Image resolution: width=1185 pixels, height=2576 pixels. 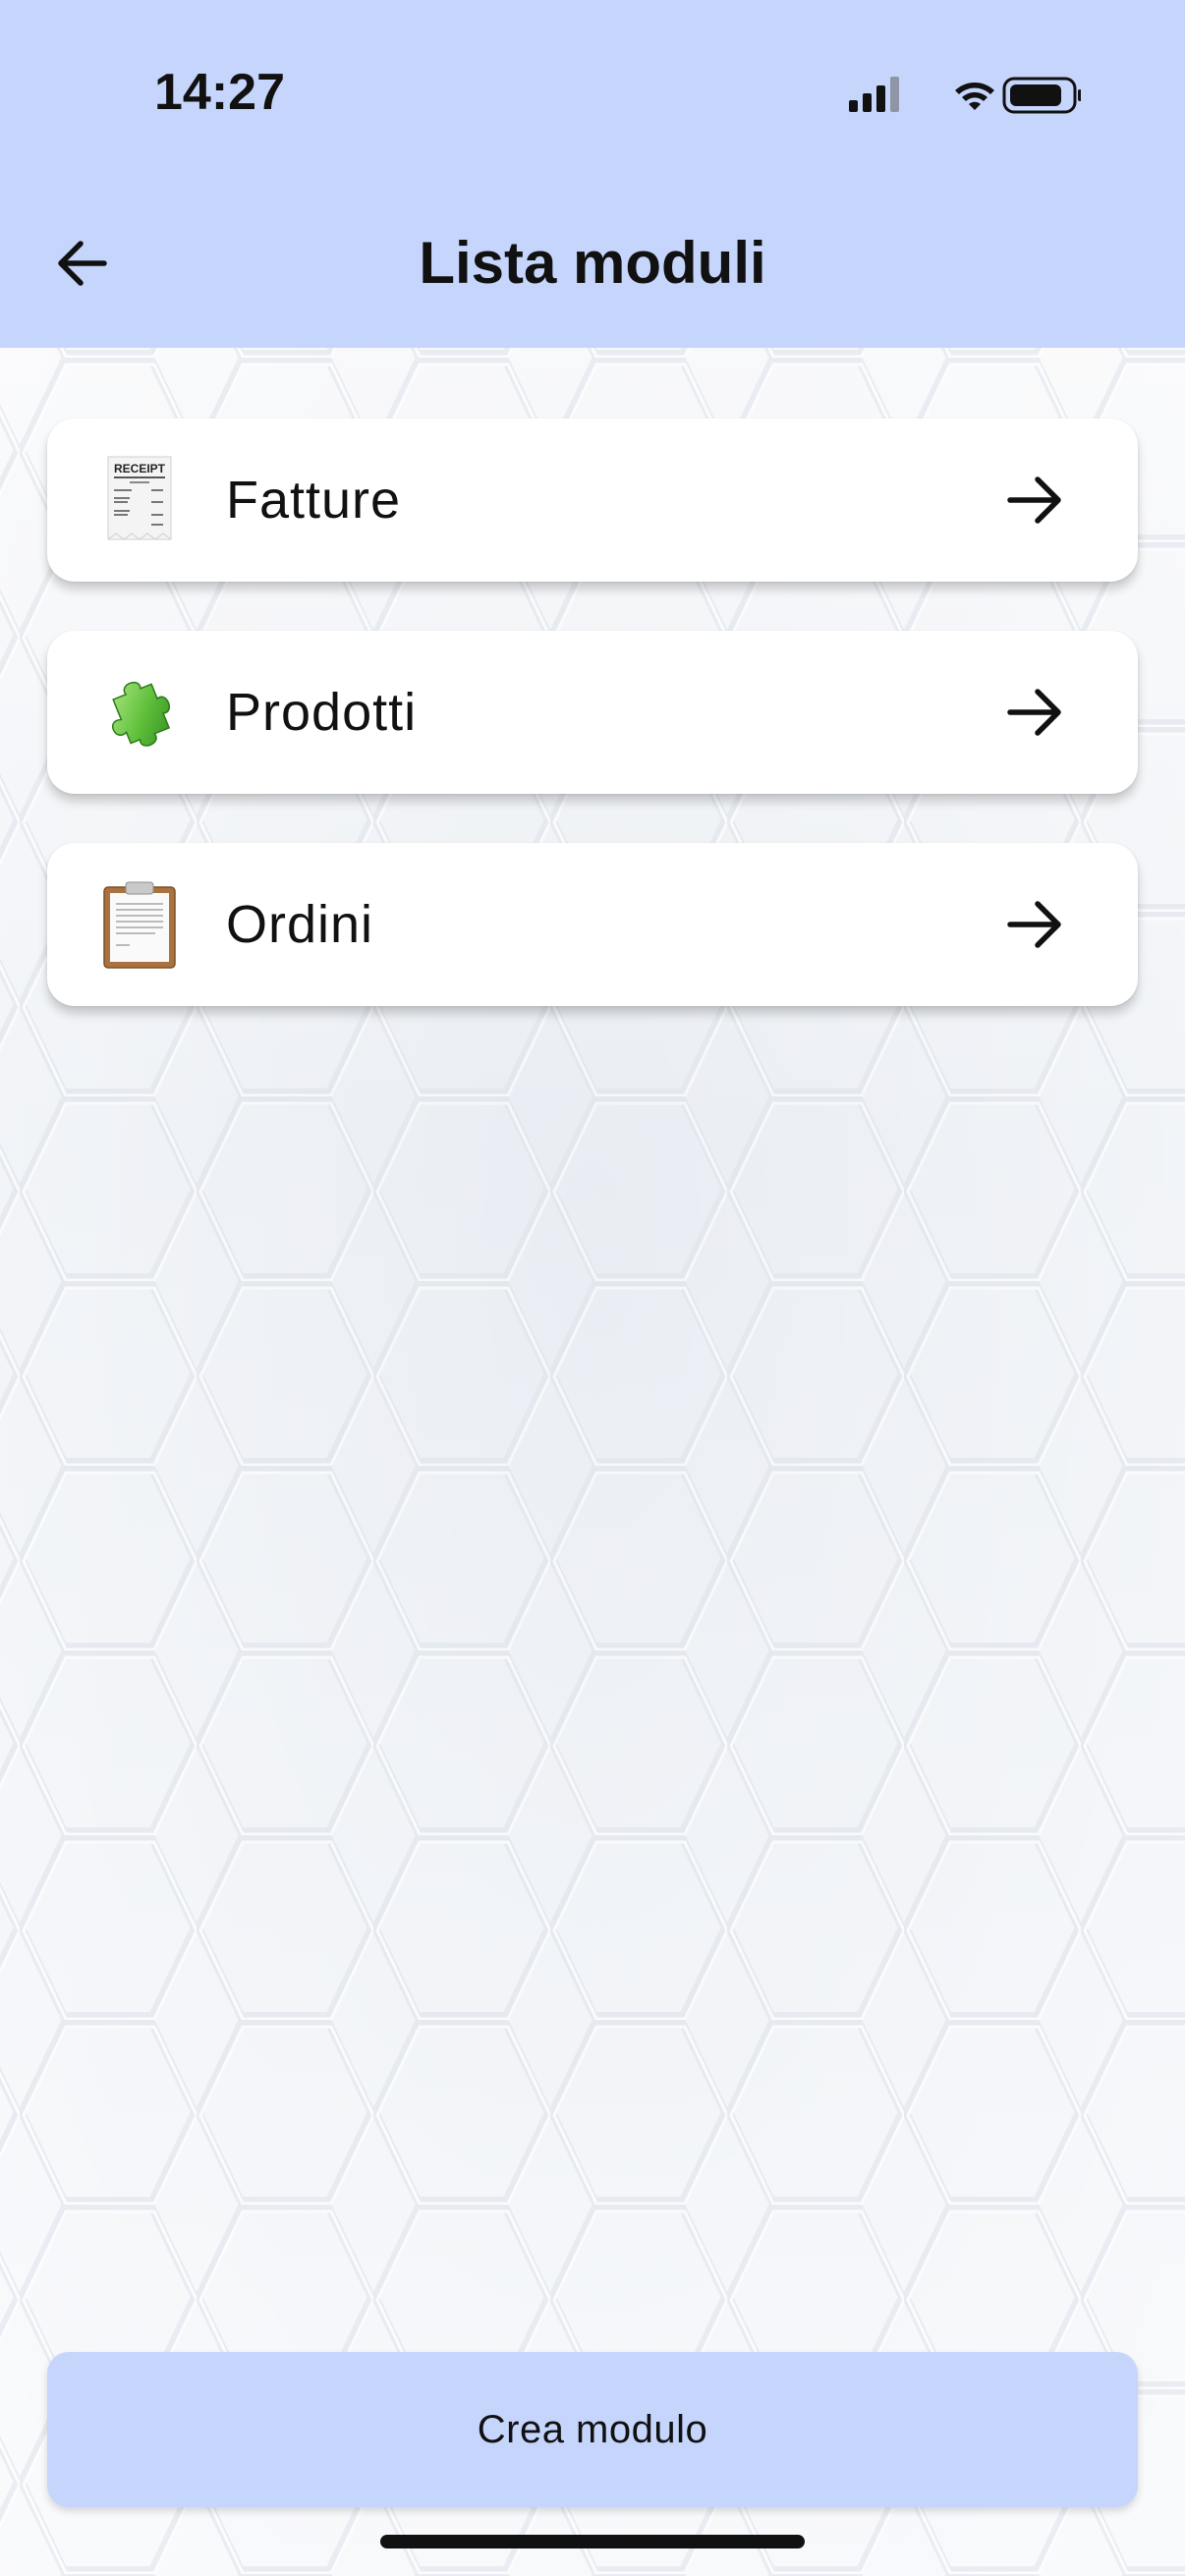 I want to click on receipt-icon-text: RECEIPT, so click(x=140, y=469).